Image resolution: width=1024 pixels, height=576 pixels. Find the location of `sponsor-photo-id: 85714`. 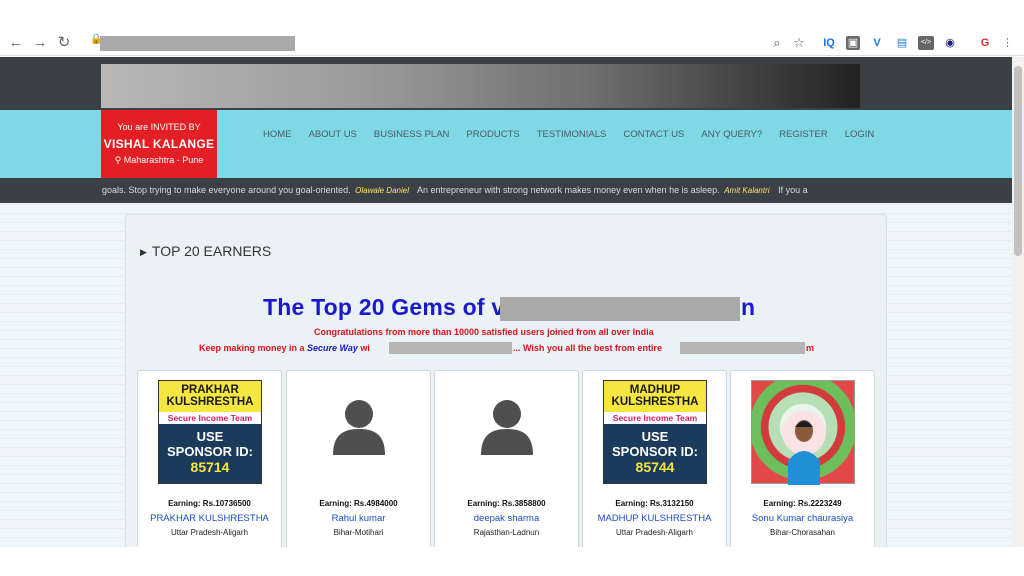

sponsor-photo-id: 85714 is located at coordinates (210, 467).